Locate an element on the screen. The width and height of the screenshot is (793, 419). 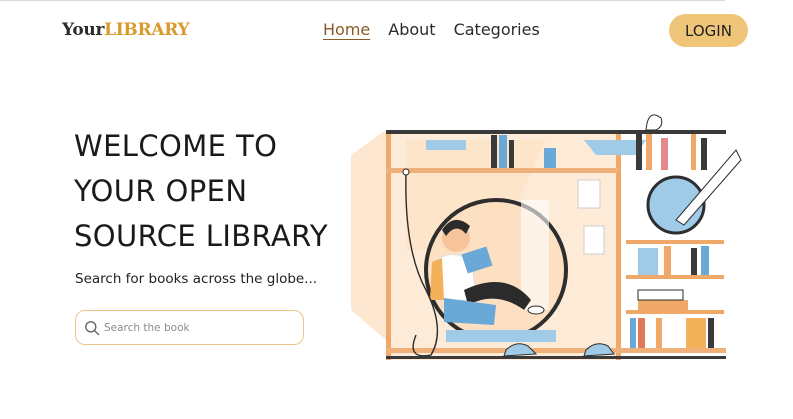
brand-logo-part2: LIBRARY is located at coordinates (147, 30).